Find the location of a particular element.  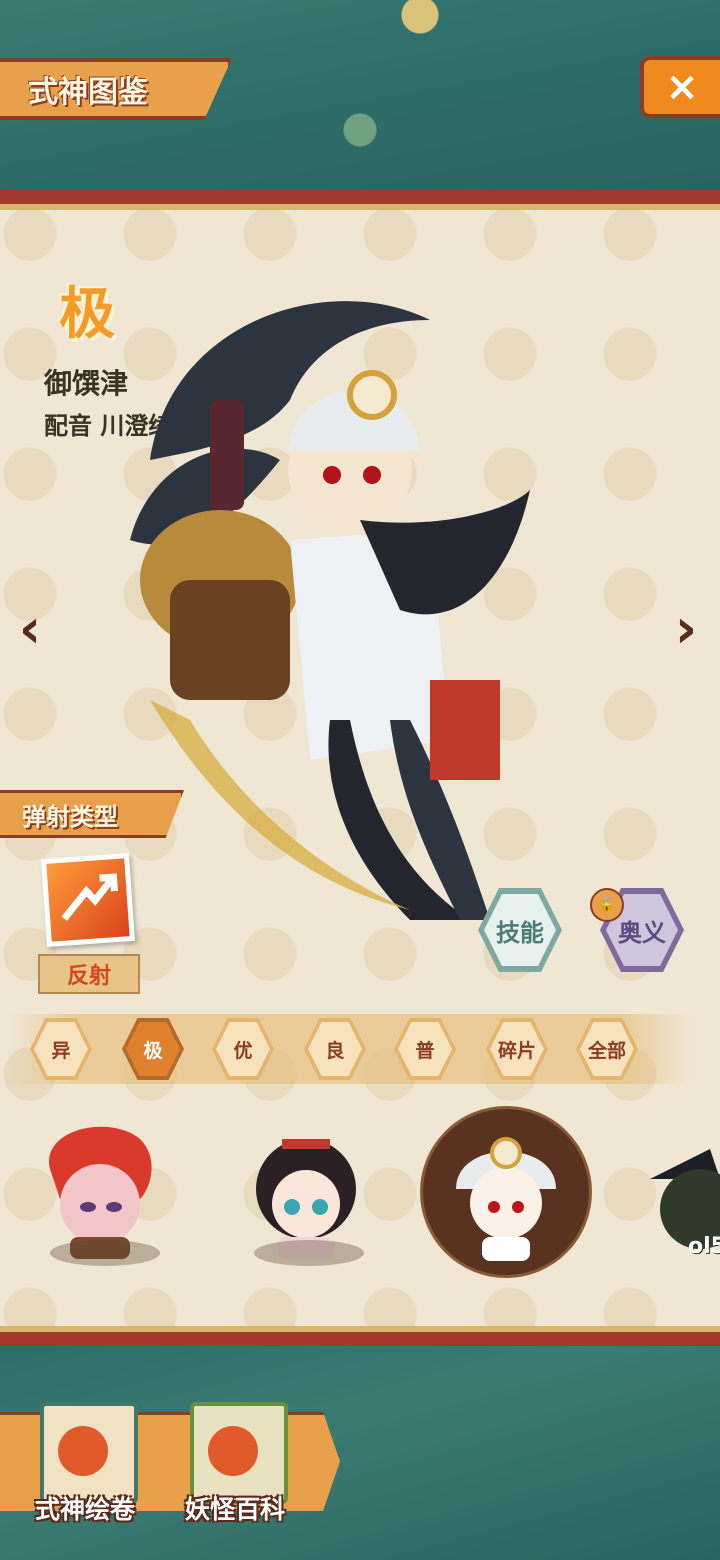

shikigami-scroll-label: 式神绘卷 is located at coordinates (84, 1509).